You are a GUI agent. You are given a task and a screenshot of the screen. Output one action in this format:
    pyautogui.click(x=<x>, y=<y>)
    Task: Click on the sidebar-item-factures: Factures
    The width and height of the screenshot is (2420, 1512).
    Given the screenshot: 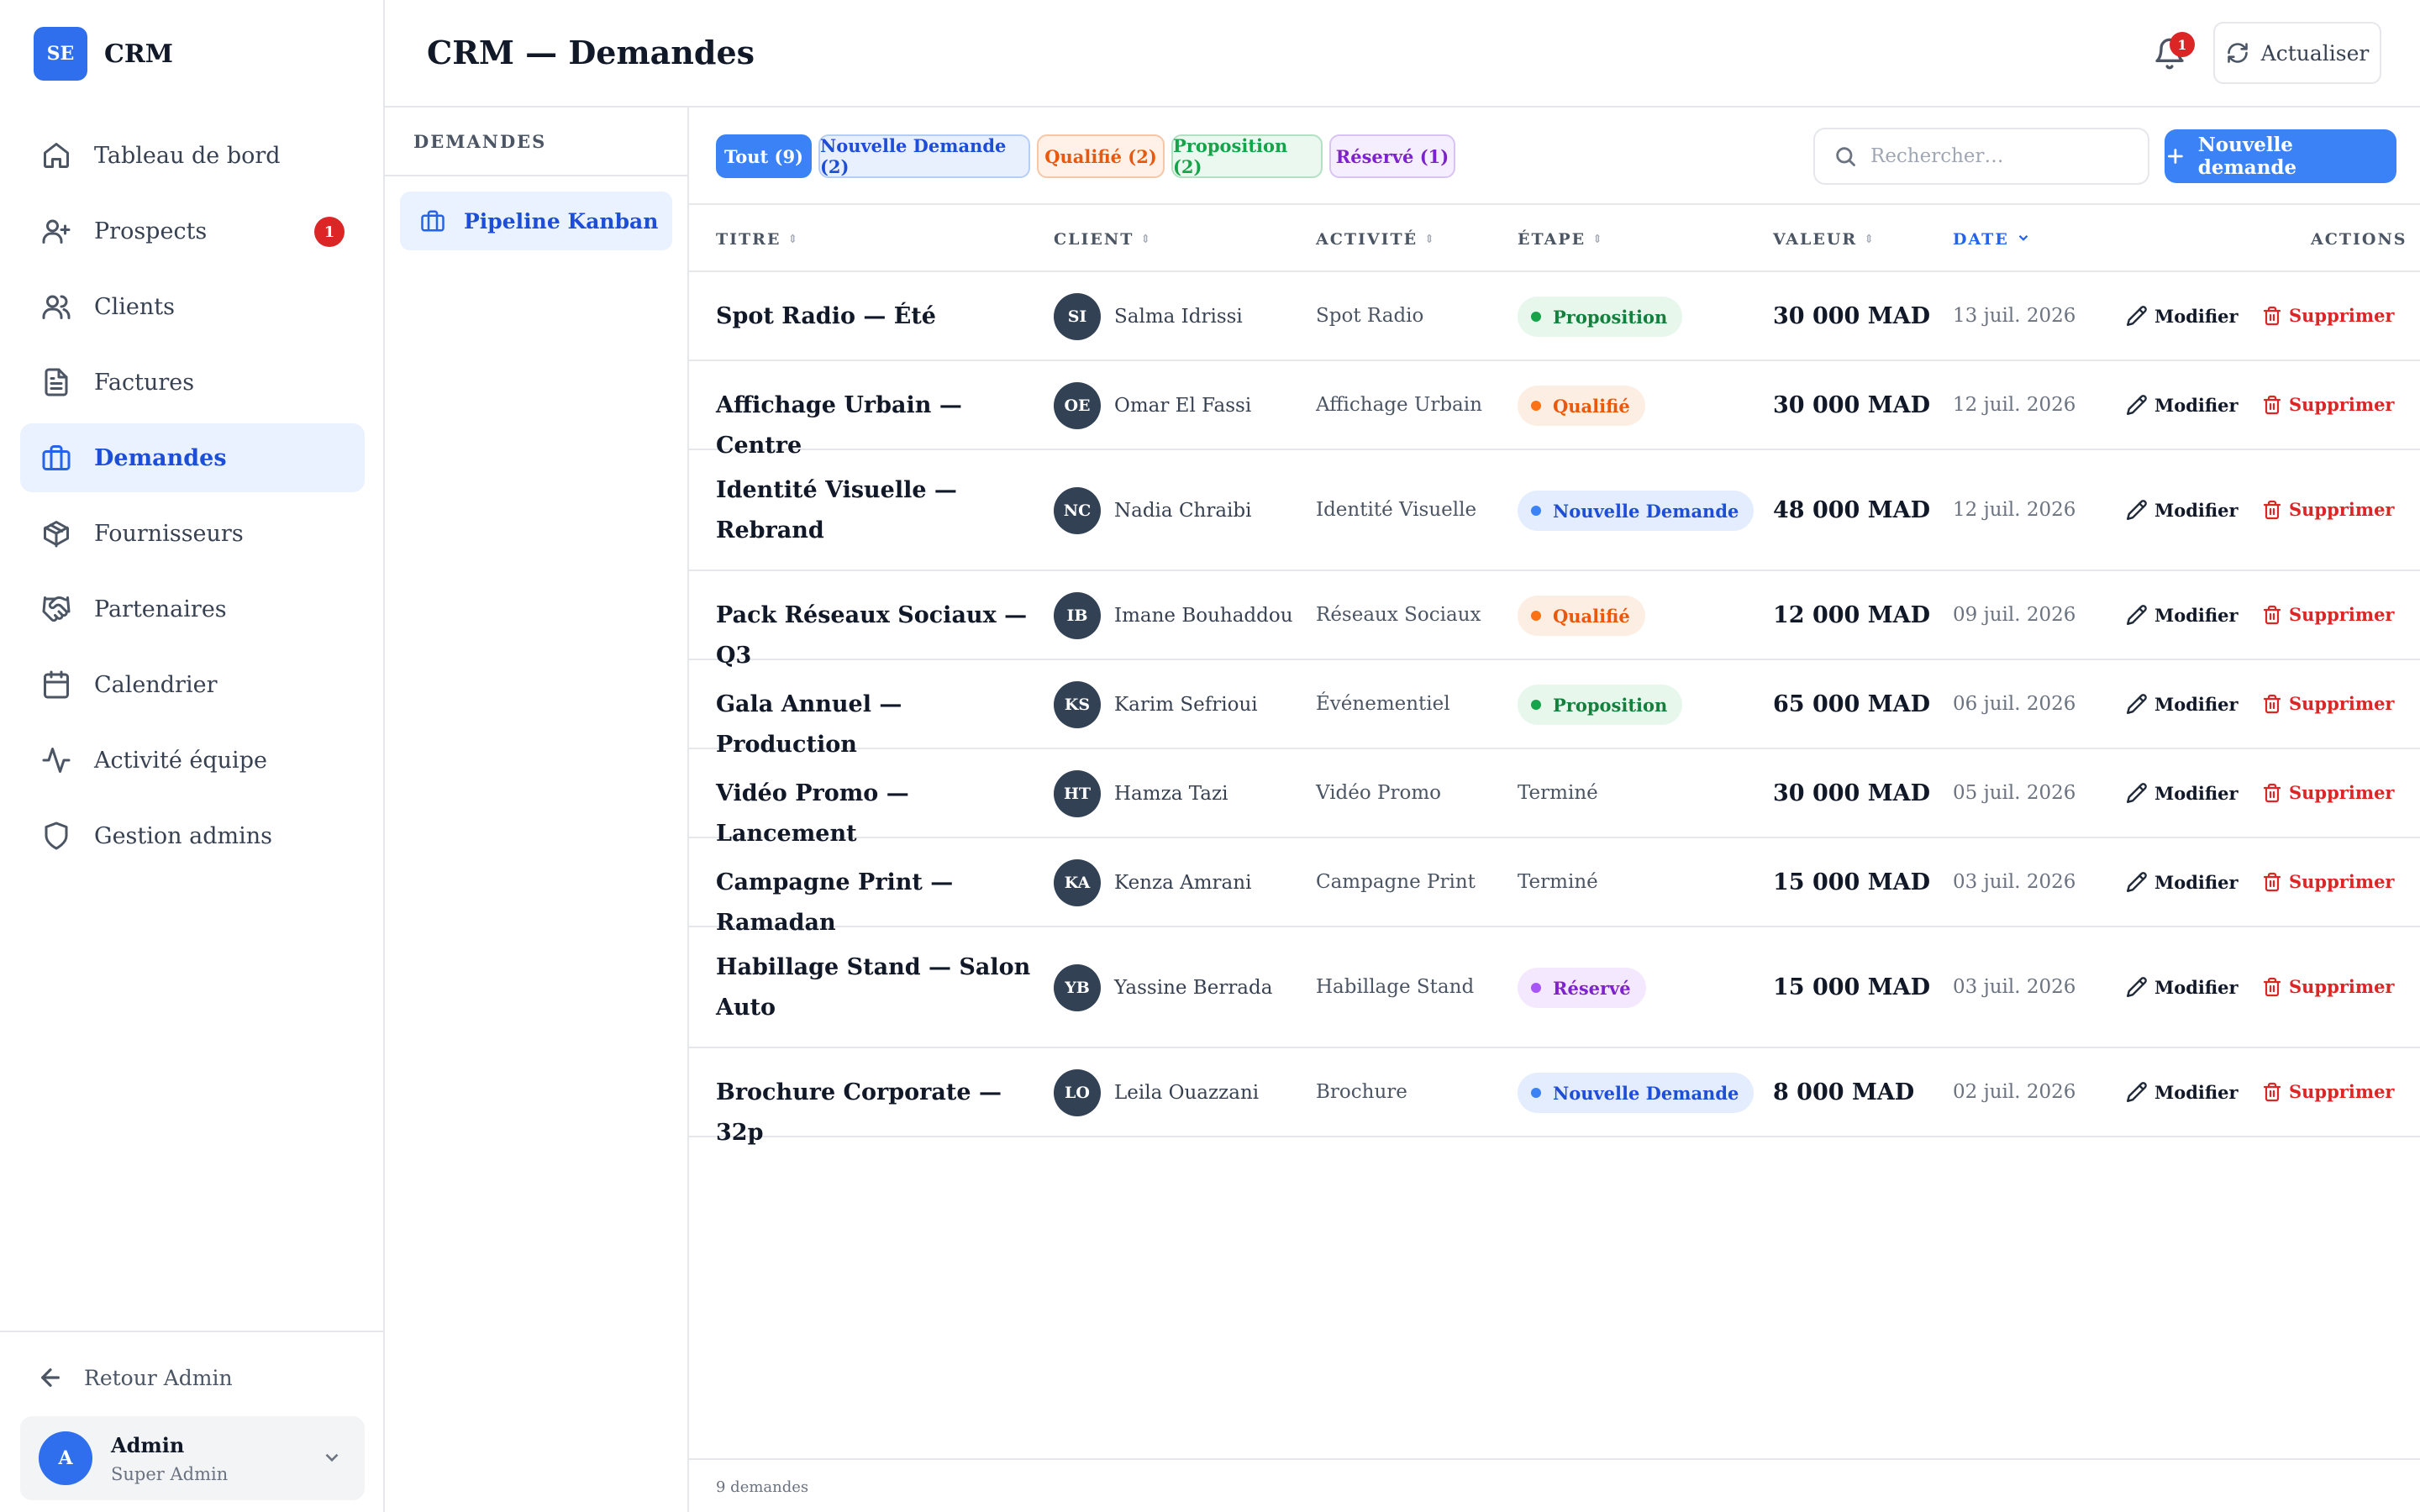 What is the action you would take?
    pyautogui.click(x=192, y=382)
    